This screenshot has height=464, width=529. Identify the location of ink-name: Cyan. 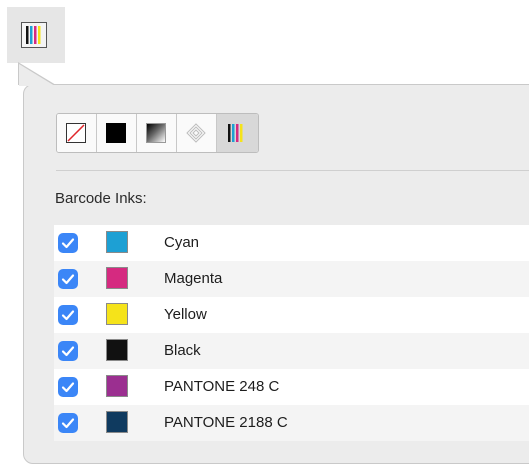
(182, 242).